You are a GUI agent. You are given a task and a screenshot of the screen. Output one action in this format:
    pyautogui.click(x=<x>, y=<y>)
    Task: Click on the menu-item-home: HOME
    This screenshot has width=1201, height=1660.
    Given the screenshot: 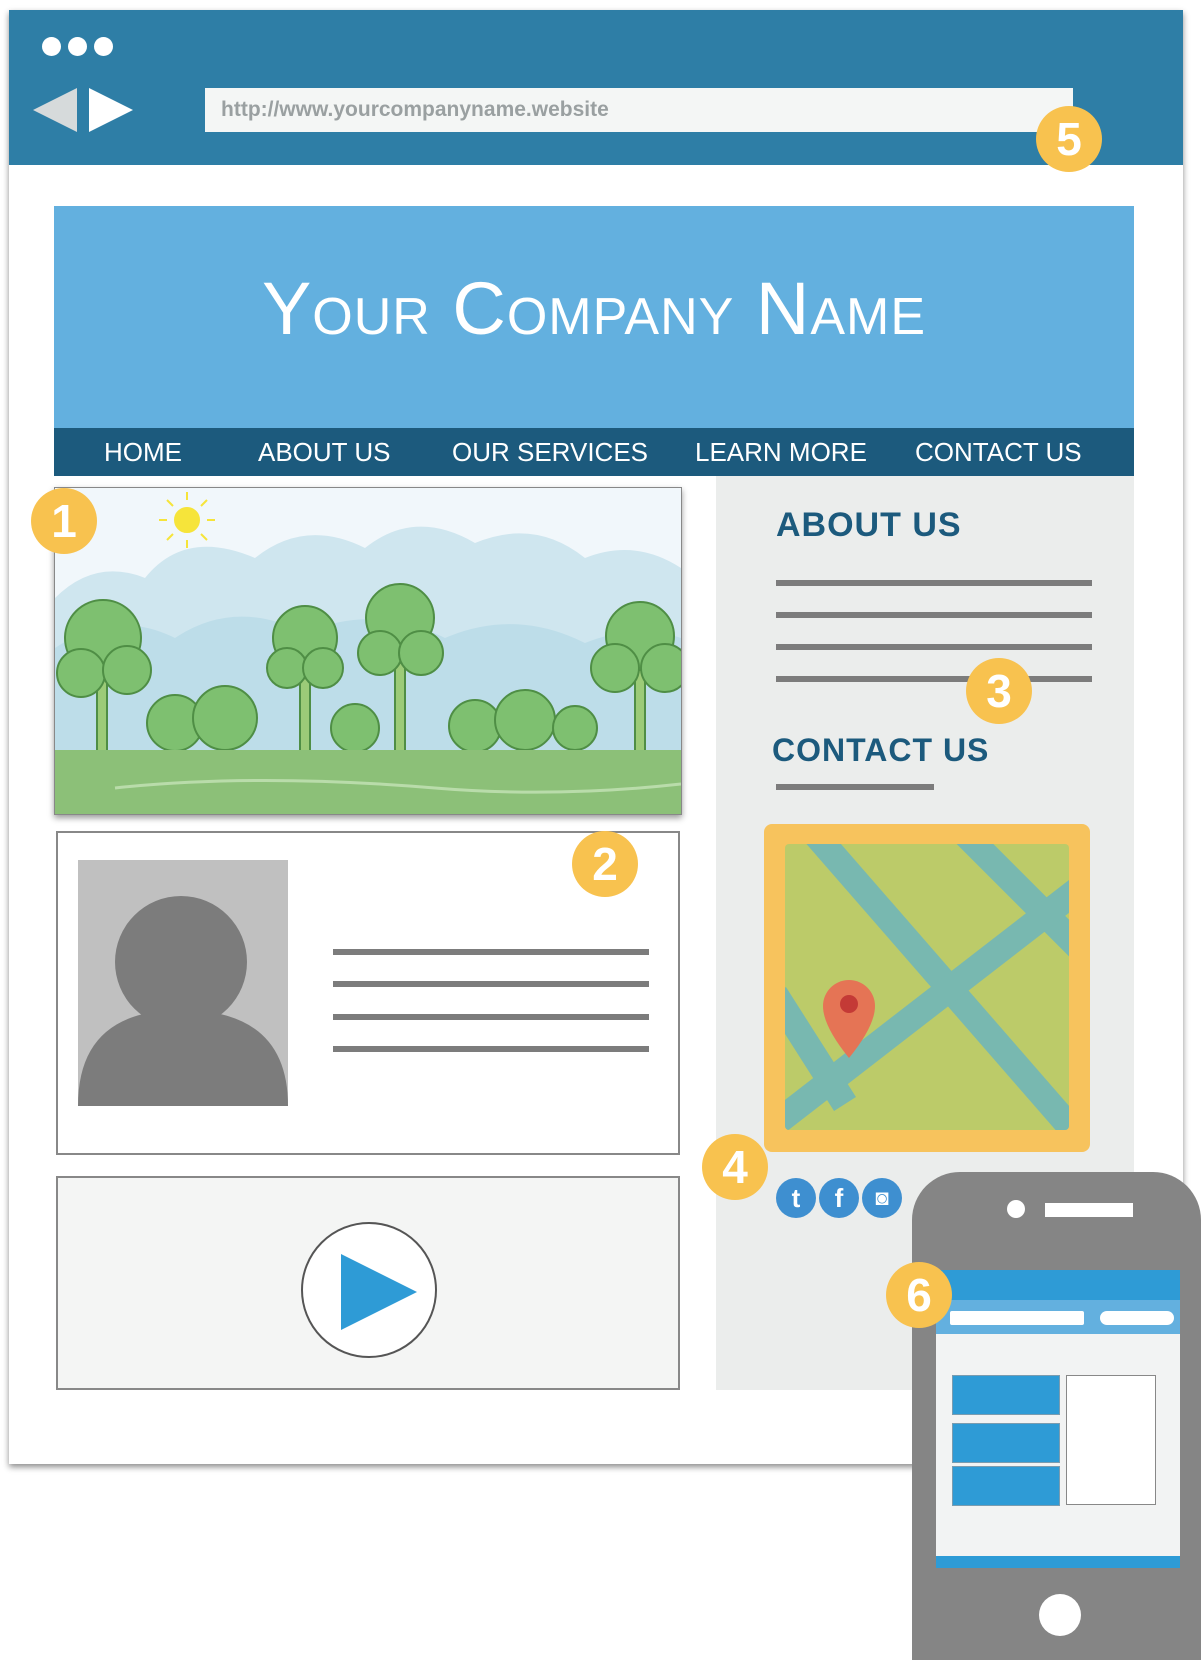 What is the action you would take?
    pyautogui.click(x=143, y=452)
    